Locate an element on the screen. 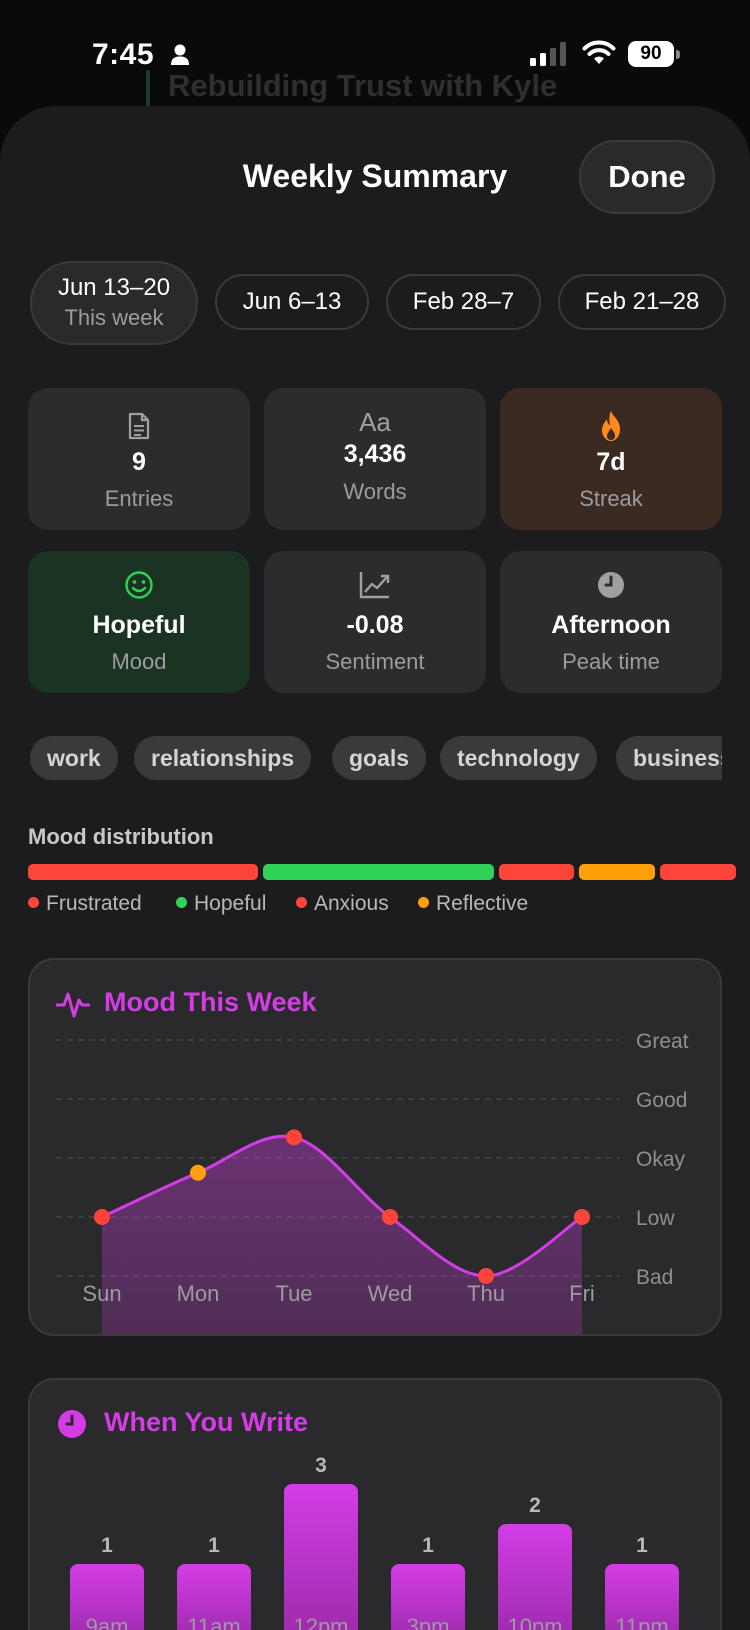  stat-value: 3,436 is located at coordinates (375, 454).